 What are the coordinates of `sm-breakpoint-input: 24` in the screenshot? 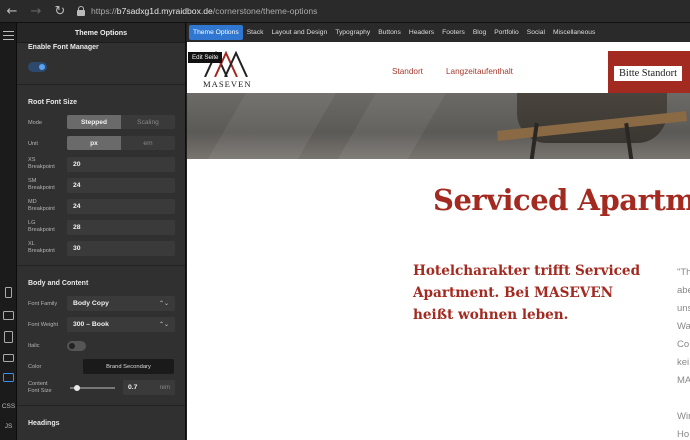 It's located at (121, 185).